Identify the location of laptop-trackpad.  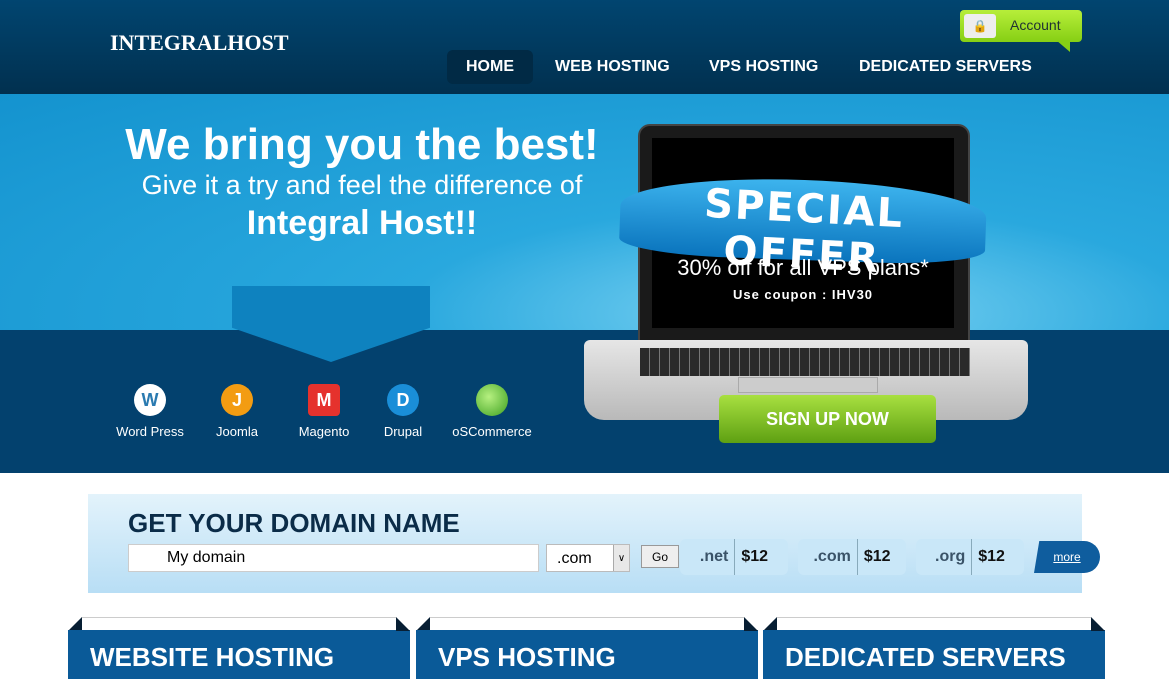
(808, 385).